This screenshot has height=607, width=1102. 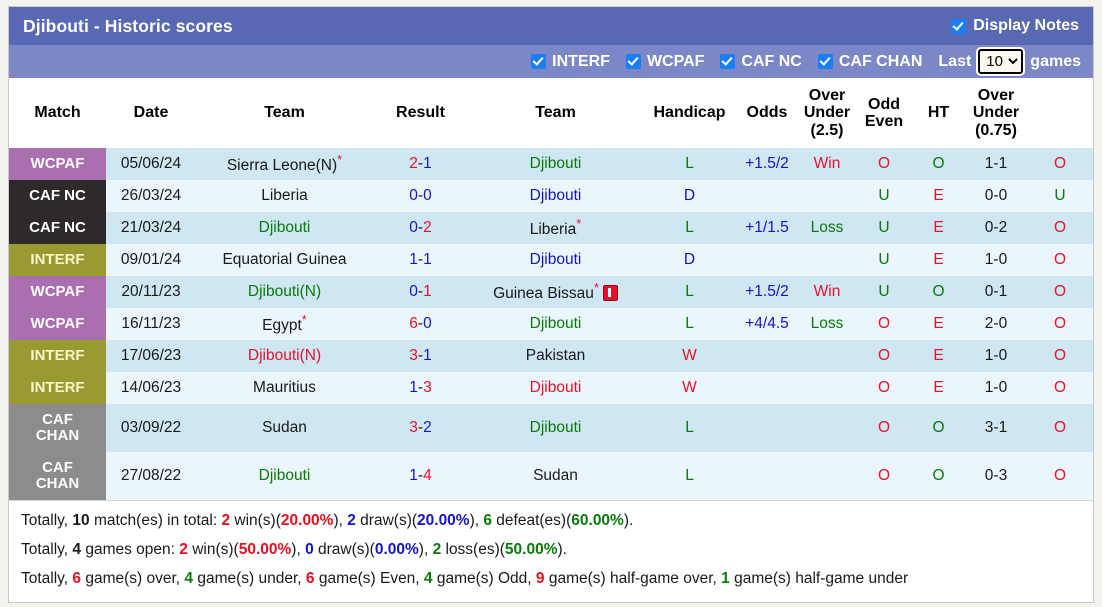 I want to click on last-label: Last, so click(x=955, y=61).